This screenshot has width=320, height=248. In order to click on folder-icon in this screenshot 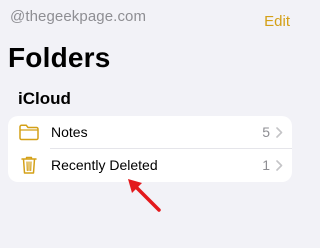, I will do `click(29, 132)`.